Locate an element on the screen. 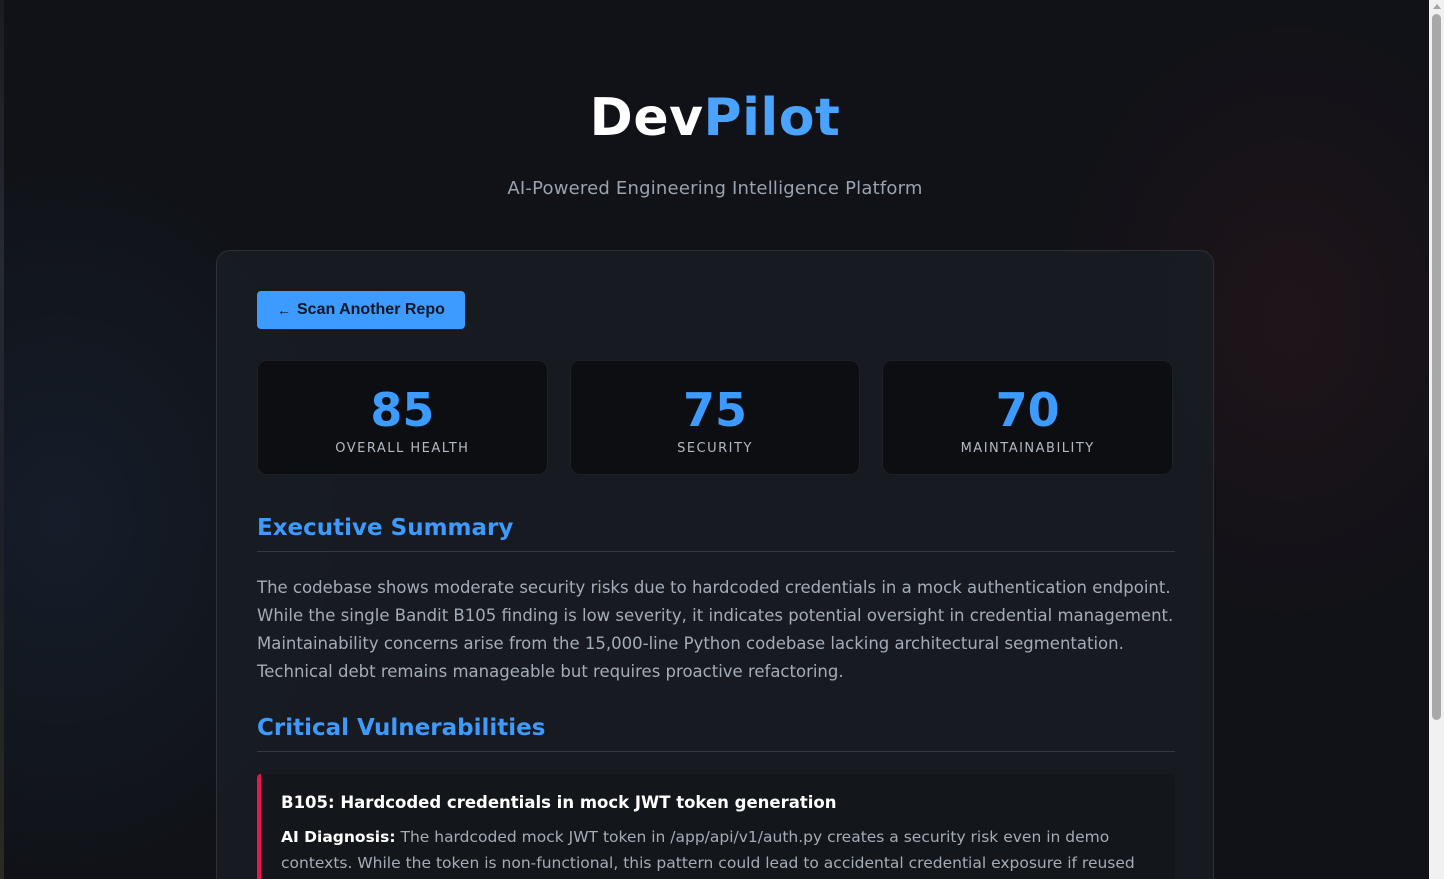  executive-summary-heading: Executive Summary is located at coordinates (716, 533).